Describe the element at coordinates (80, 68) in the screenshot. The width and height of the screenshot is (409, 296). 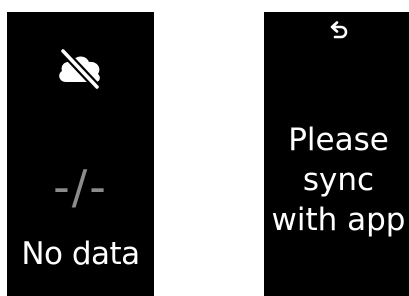
I see `cloud-off-icon` at that location.